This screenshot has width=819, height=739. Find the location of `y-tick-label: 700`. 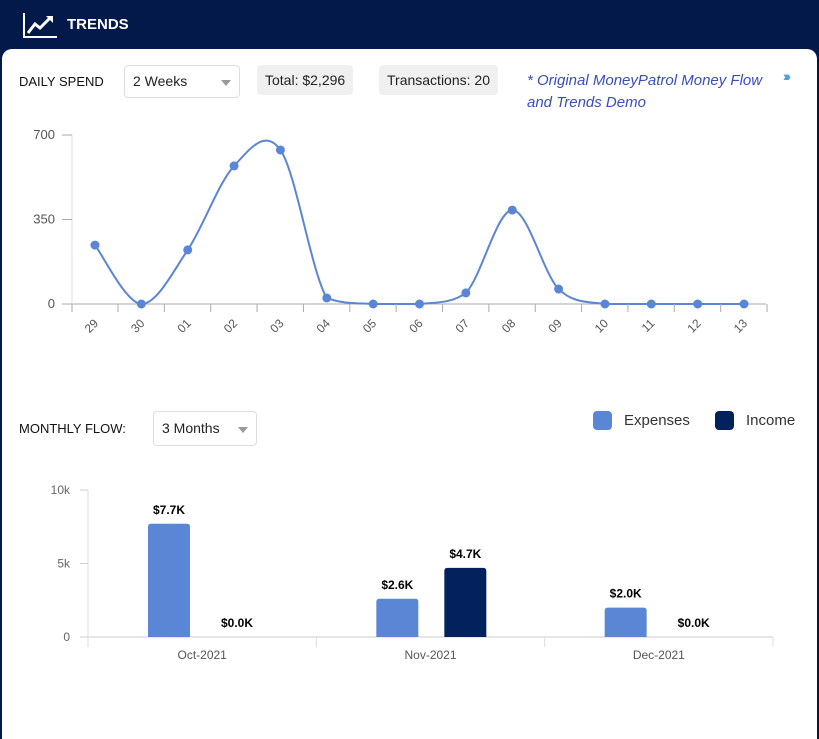

y-tick-label: 700 is located at coordinates (44, 134).